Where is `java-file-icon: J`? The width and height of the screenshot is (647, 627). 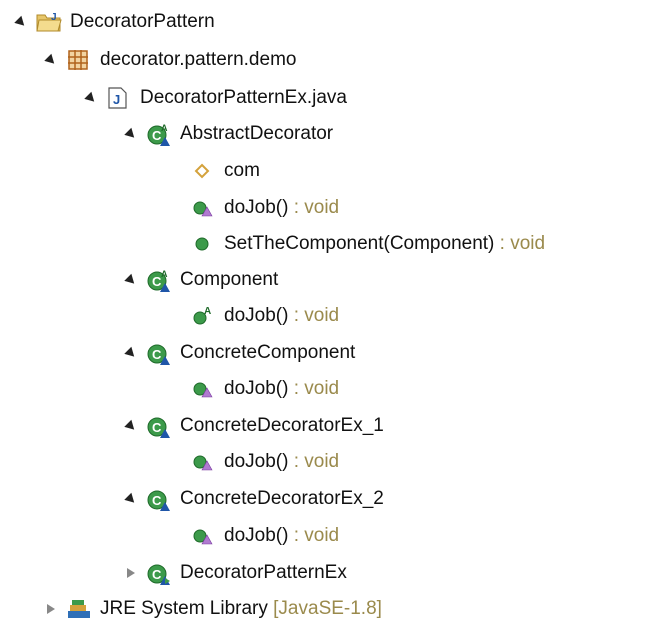
java-file-icon: J is located at coordinates (118, 98).